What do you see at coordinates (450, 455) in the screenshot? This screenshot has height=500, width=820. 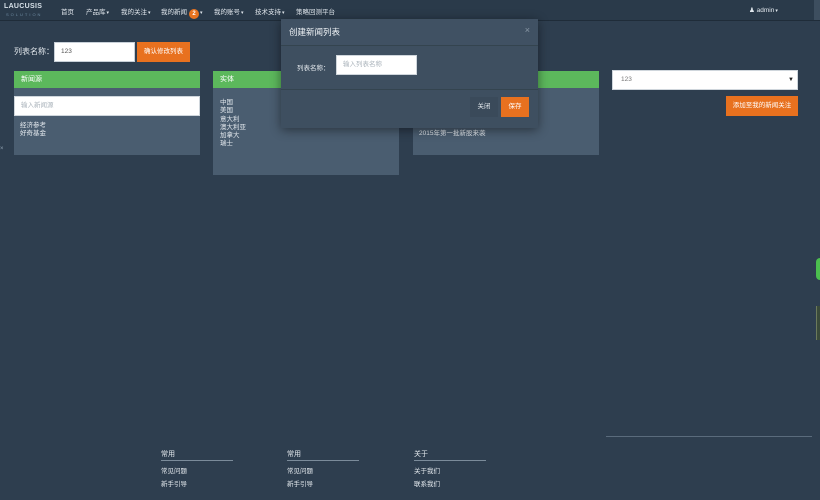 I see `footer-heading: 关于` at bounding box center [450, 455].